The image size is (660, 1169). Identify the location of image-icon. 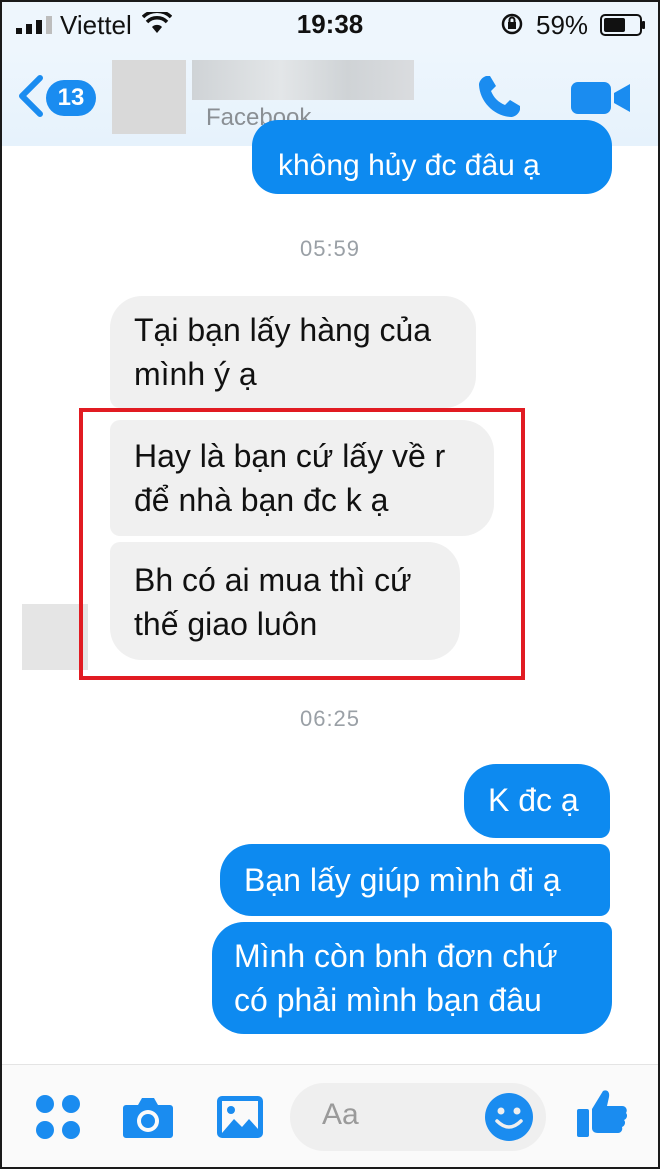
(240, 1117).